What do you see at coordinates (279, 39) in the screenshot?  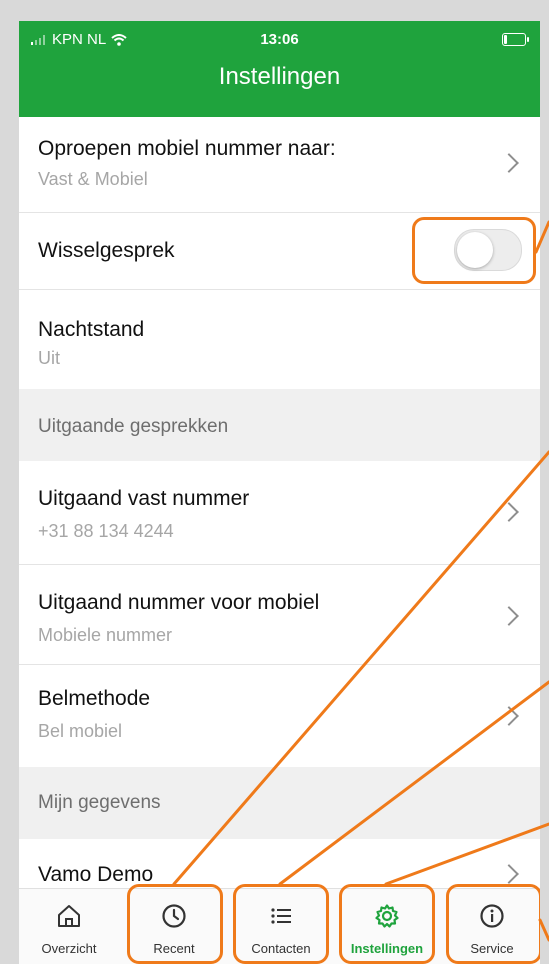 I see `status-time: 13:06` at bounding box center [279, 39].